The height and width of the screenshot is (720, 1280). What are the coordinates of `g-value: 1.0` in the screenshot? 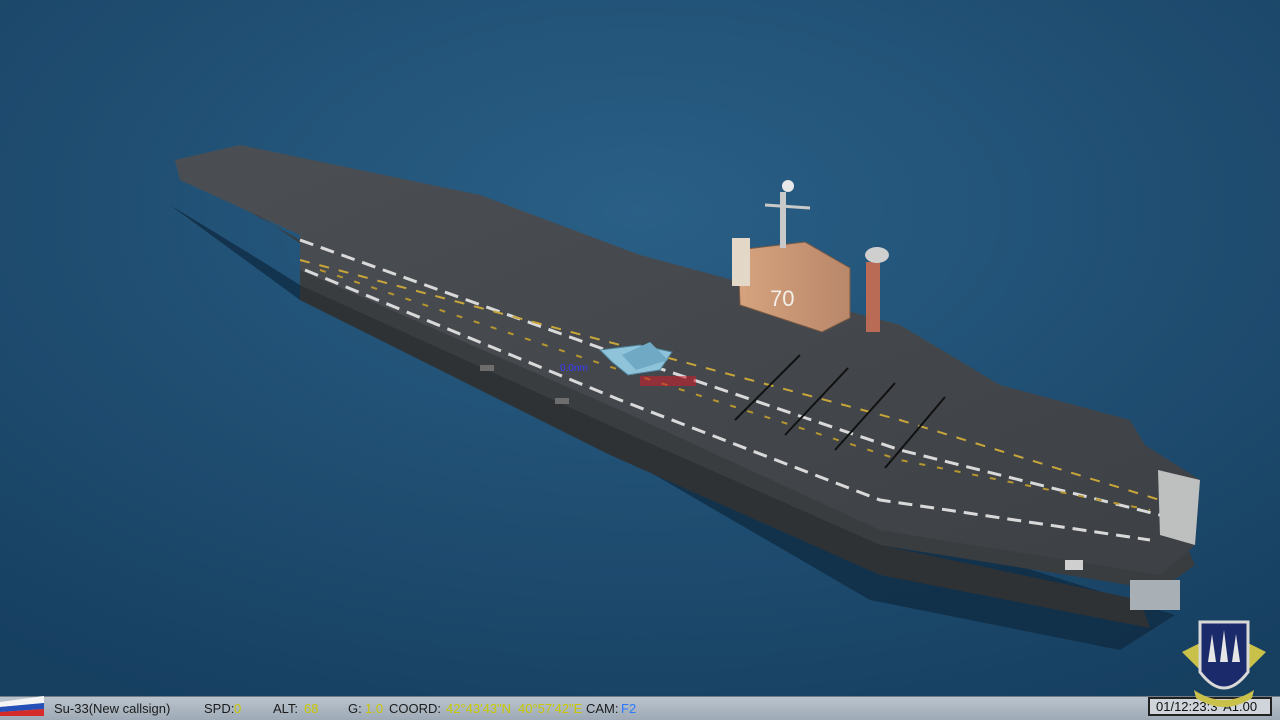 It's located at (374, 708).